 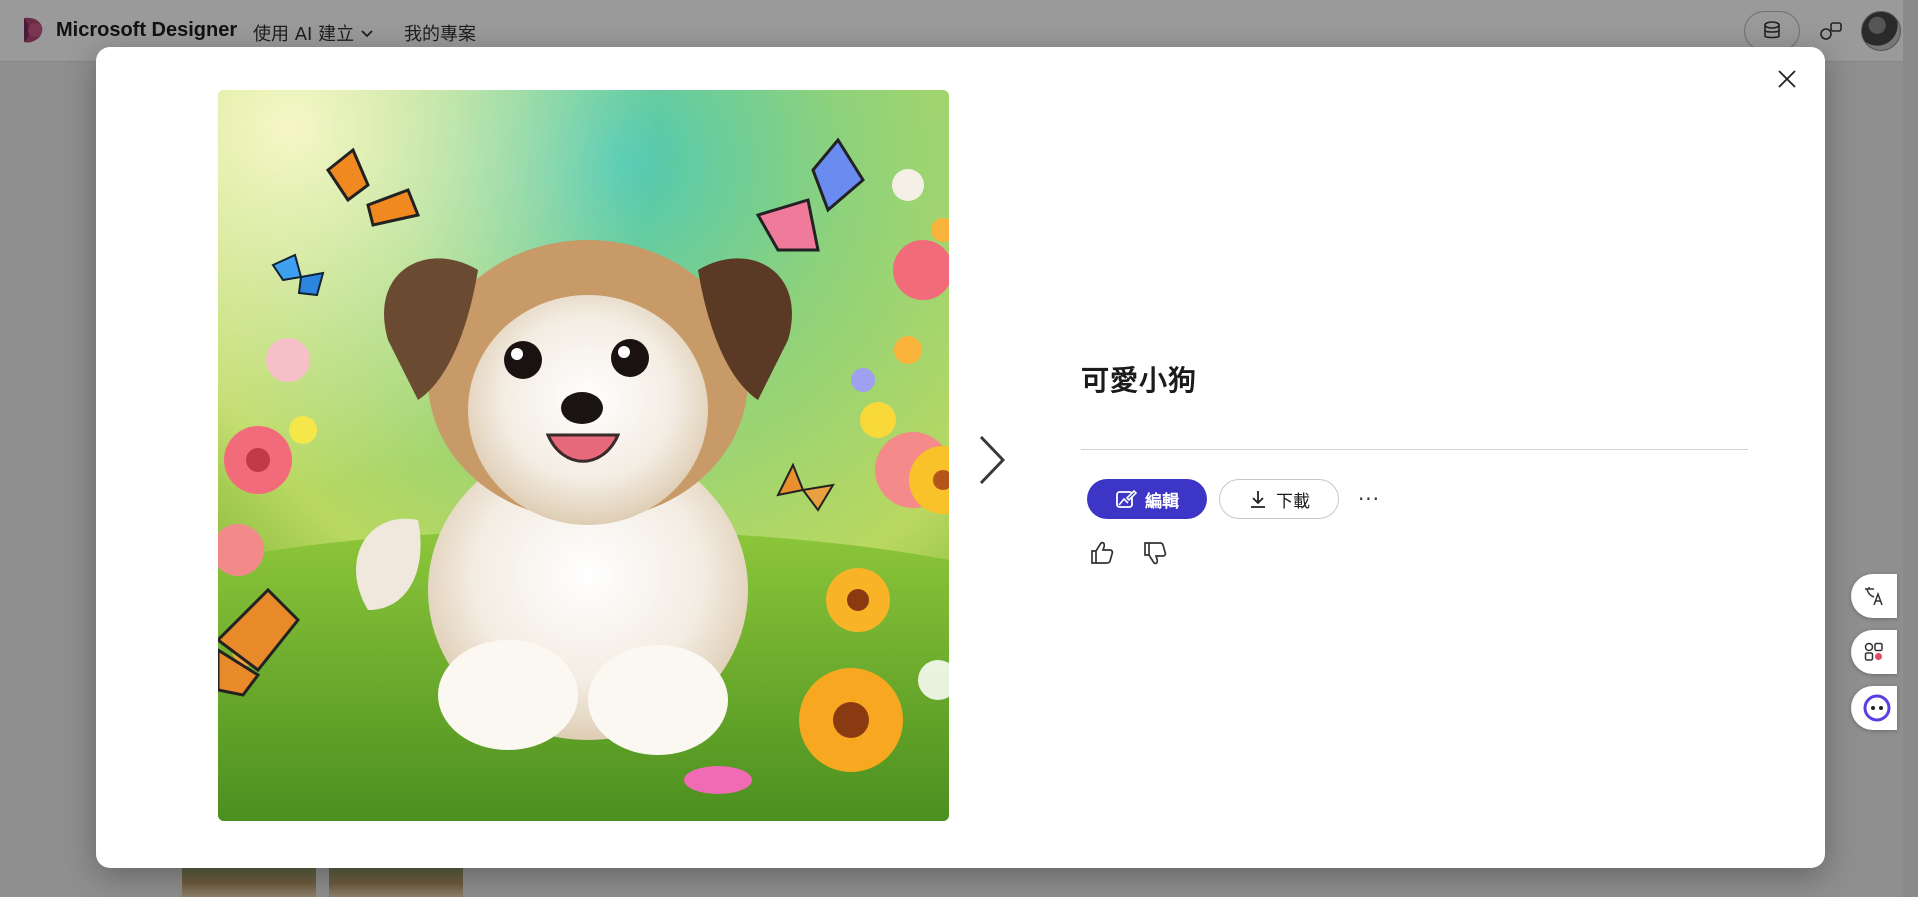 I want to click on image-edit-icon, so click(x=1126, y=498).